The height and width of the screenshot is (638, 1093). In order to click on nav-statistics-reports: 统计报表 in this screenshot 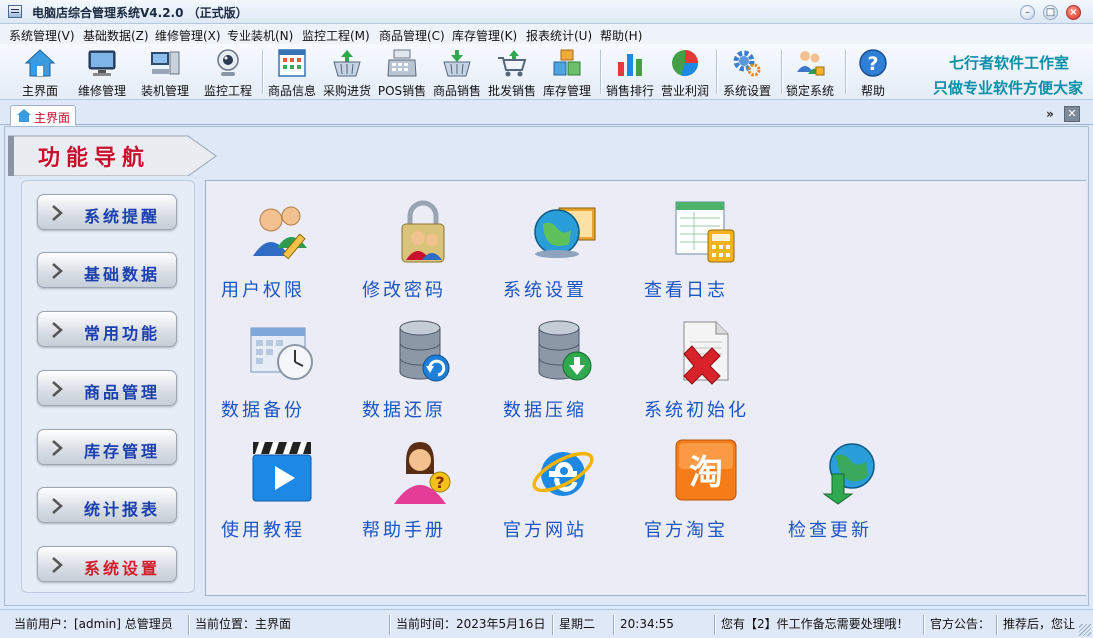, I will do `click(107, 505)`.